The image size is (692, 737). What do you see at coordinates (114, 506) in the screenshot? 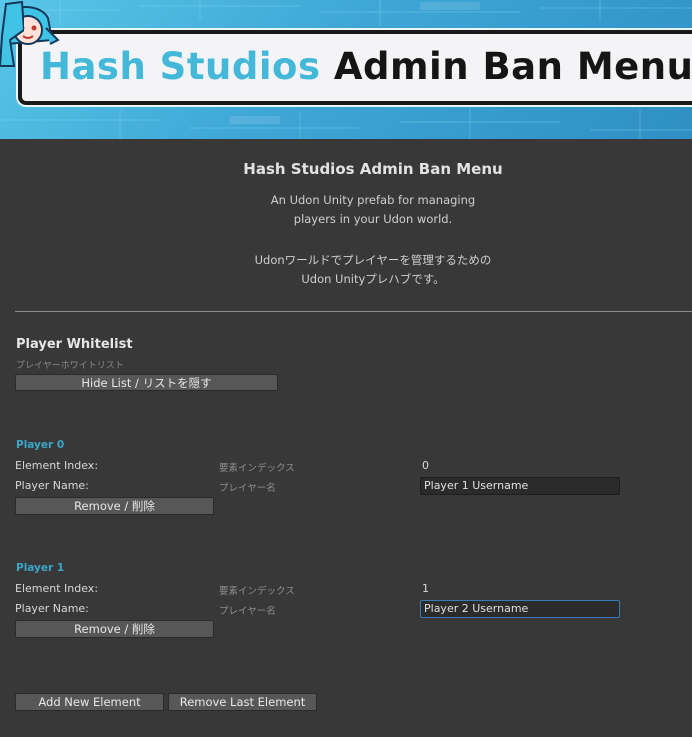
I see `remove-player-0-button: Remove / 削除` at bounding box center [114, 506].